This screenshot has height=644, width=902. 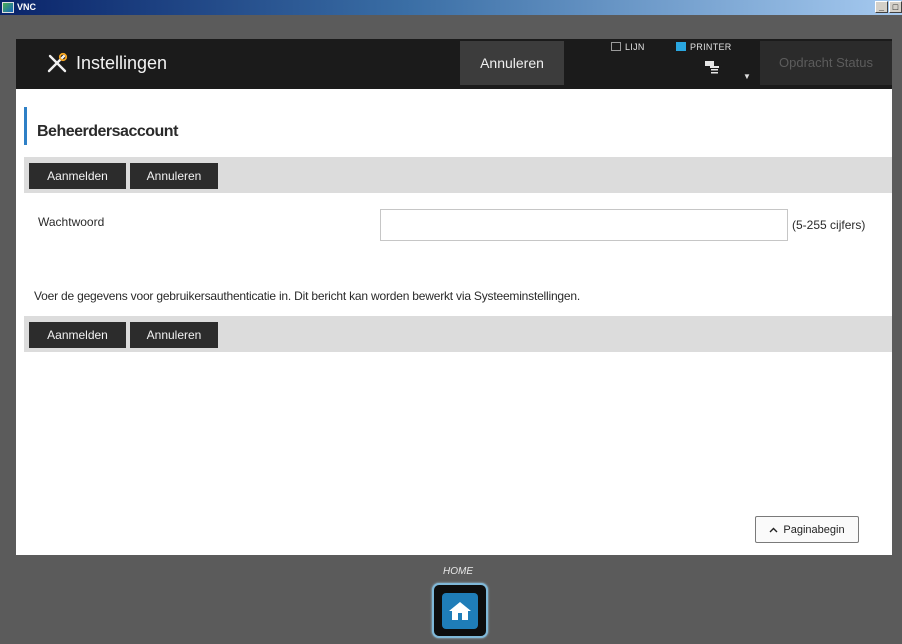 What do you see at coordinates (57, 62) in the screenshot?
I see `tools-icon` at bounding box center [57, 62].